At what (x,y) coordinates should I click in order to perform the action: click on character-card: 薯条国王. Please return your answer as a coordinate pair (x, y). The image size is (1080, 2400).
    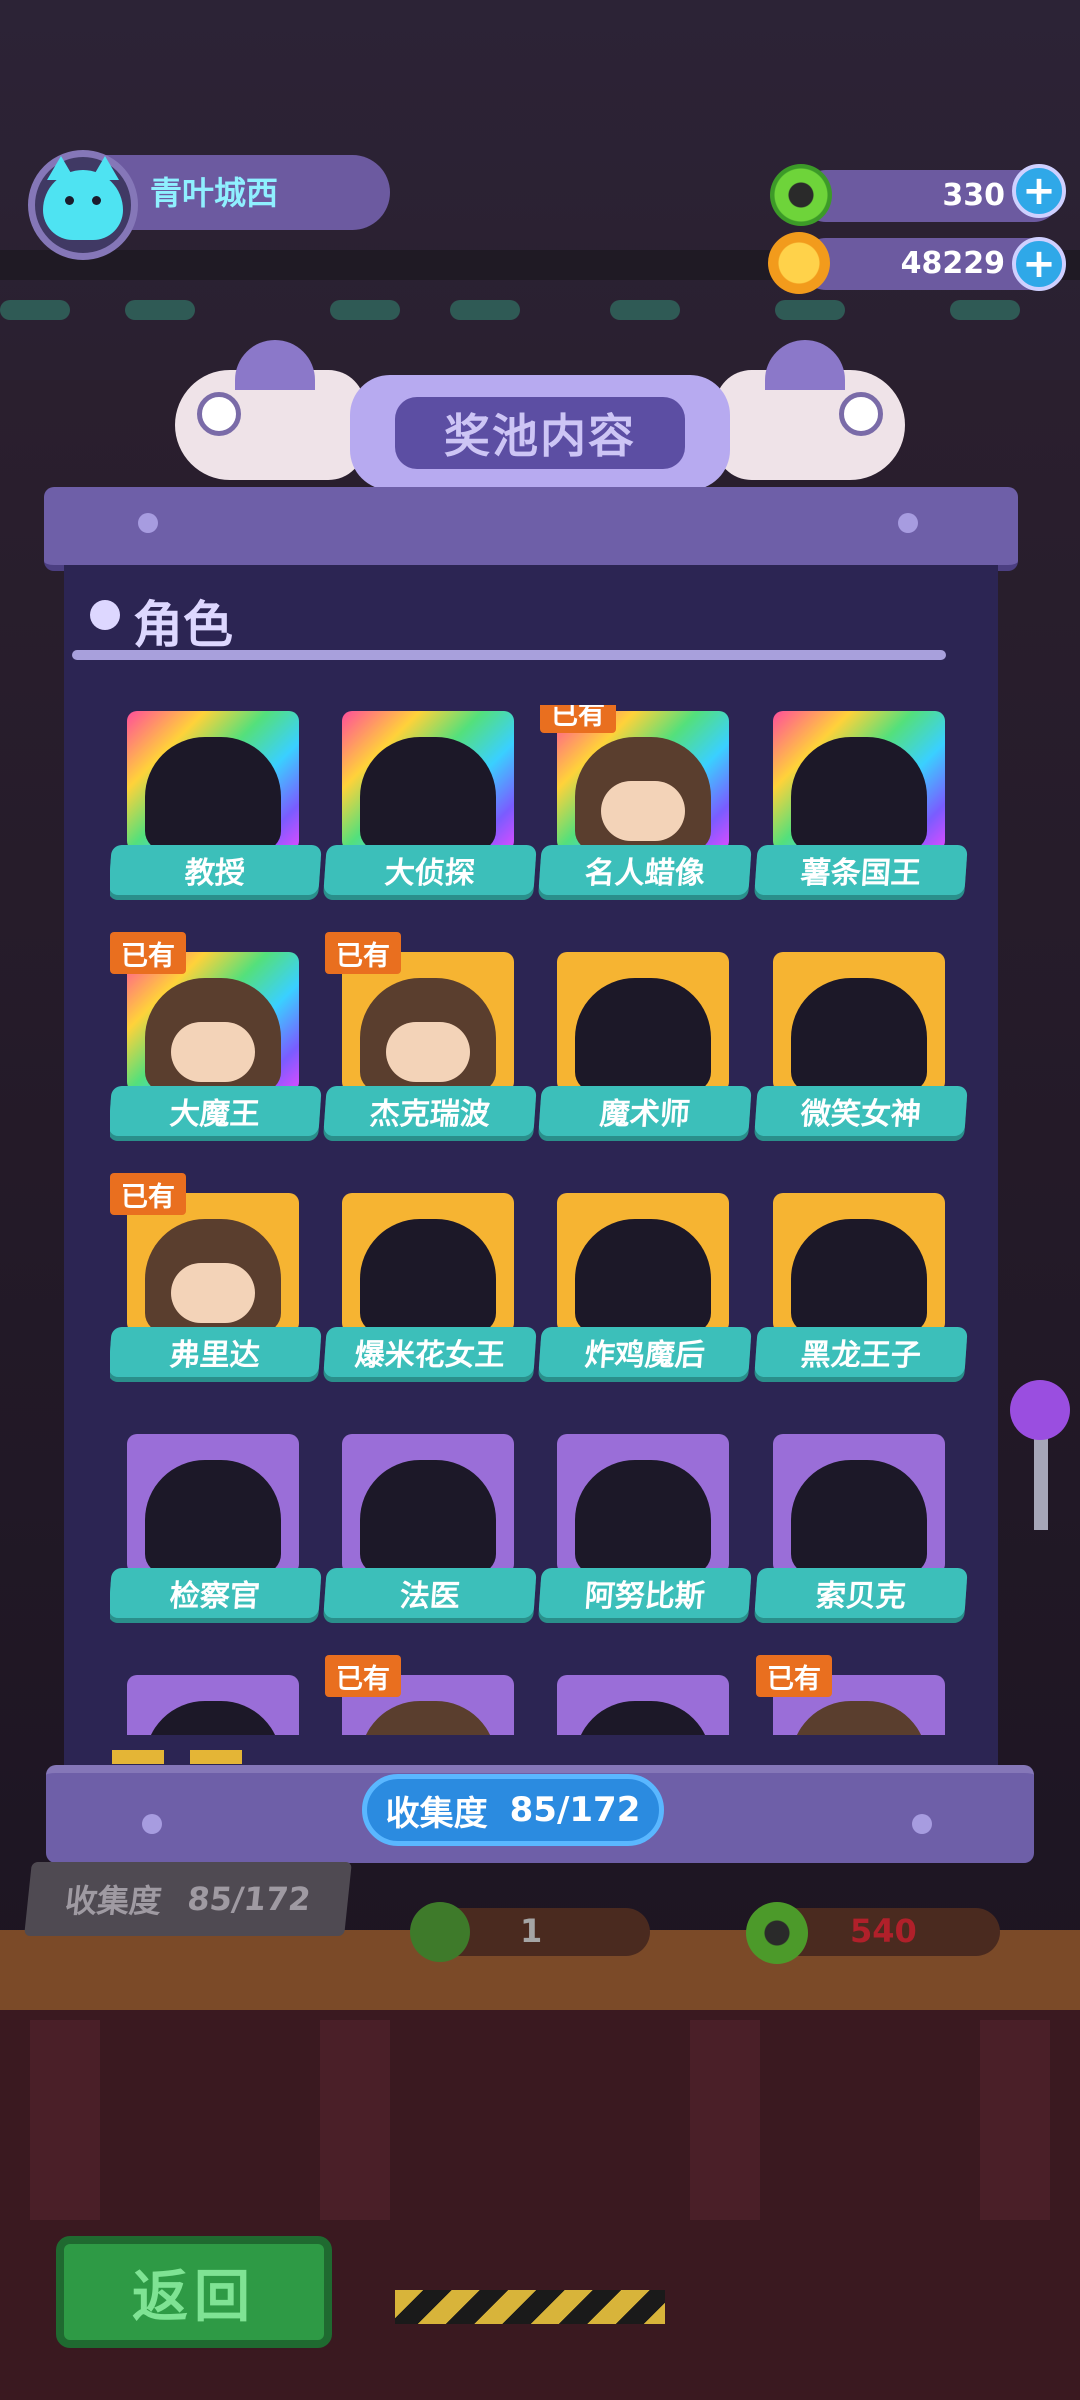
    Looking at the image, I should click on (861, 805).